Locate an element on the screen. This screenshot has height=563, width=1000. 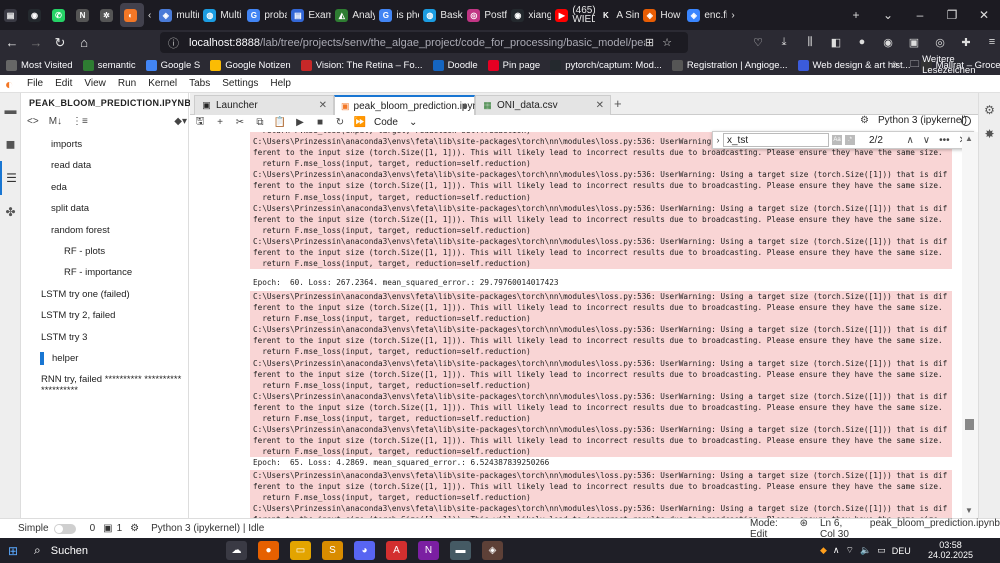
more-bookmarks-icon: » is located at coordinates (895, 65).